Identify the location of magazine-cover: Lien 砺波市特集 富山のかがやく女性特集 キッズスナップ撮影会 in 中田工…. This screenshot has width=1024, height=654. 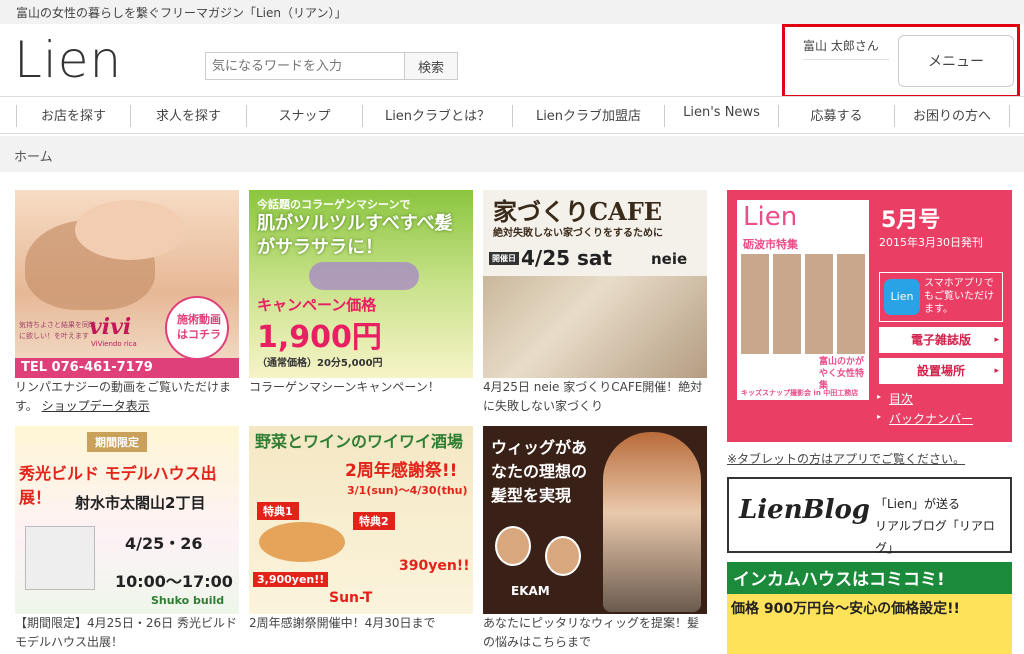
(803, 300).